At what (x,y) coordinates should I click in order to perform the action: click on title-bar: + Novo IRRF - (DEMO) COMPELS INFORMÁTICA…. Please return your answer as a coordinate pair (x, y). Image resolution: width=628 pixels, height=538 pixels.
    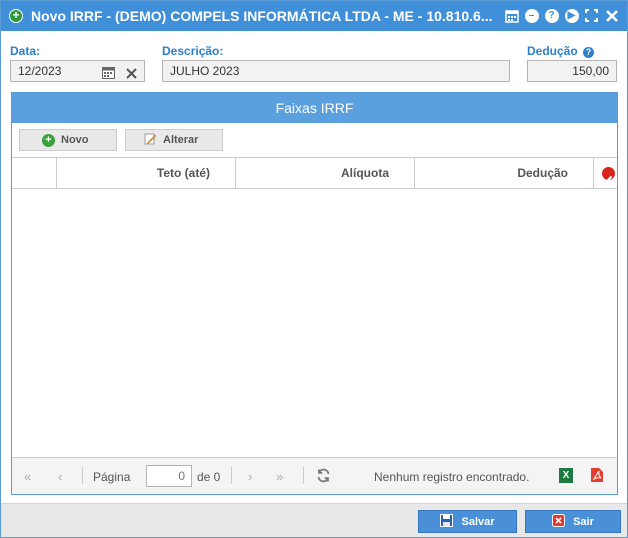
    Looking at the image, I should click on (314, 16).